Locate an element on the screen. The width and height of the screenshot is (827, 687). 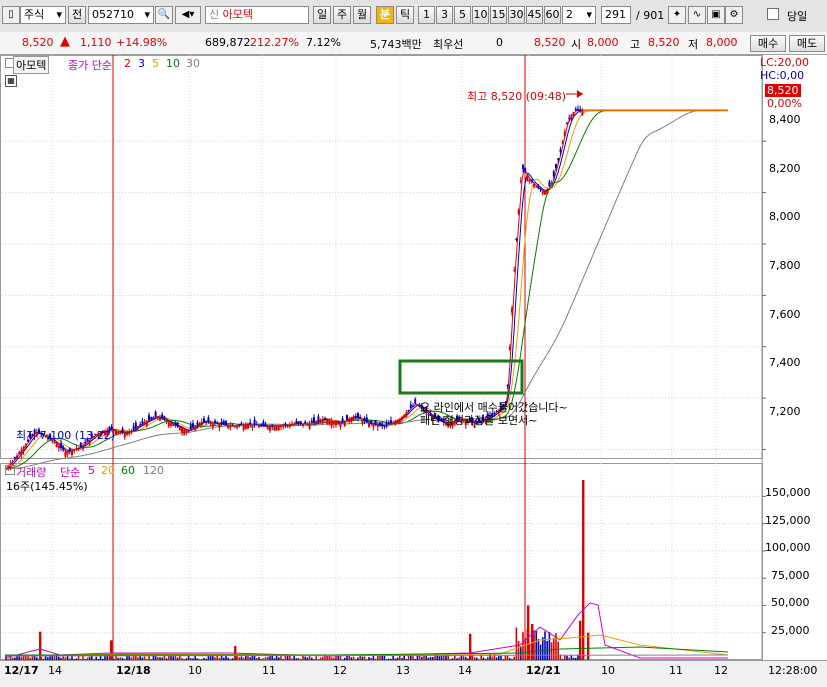
time-axis-label: 11 is located at coordinates (269, 670).